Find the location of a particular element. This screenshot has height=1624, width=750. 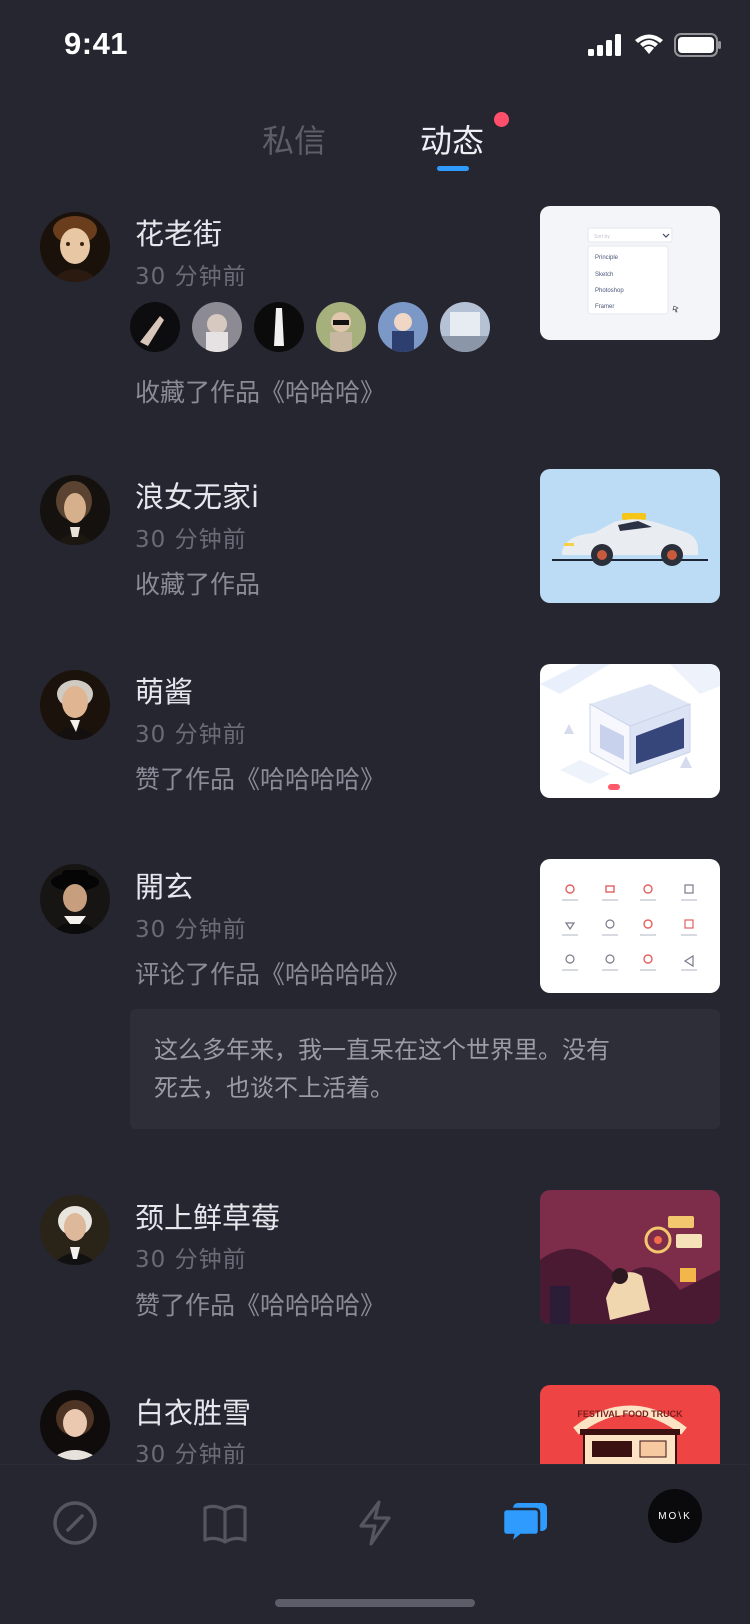

tab-moments: 动态 is located at coordinates (452, 139).